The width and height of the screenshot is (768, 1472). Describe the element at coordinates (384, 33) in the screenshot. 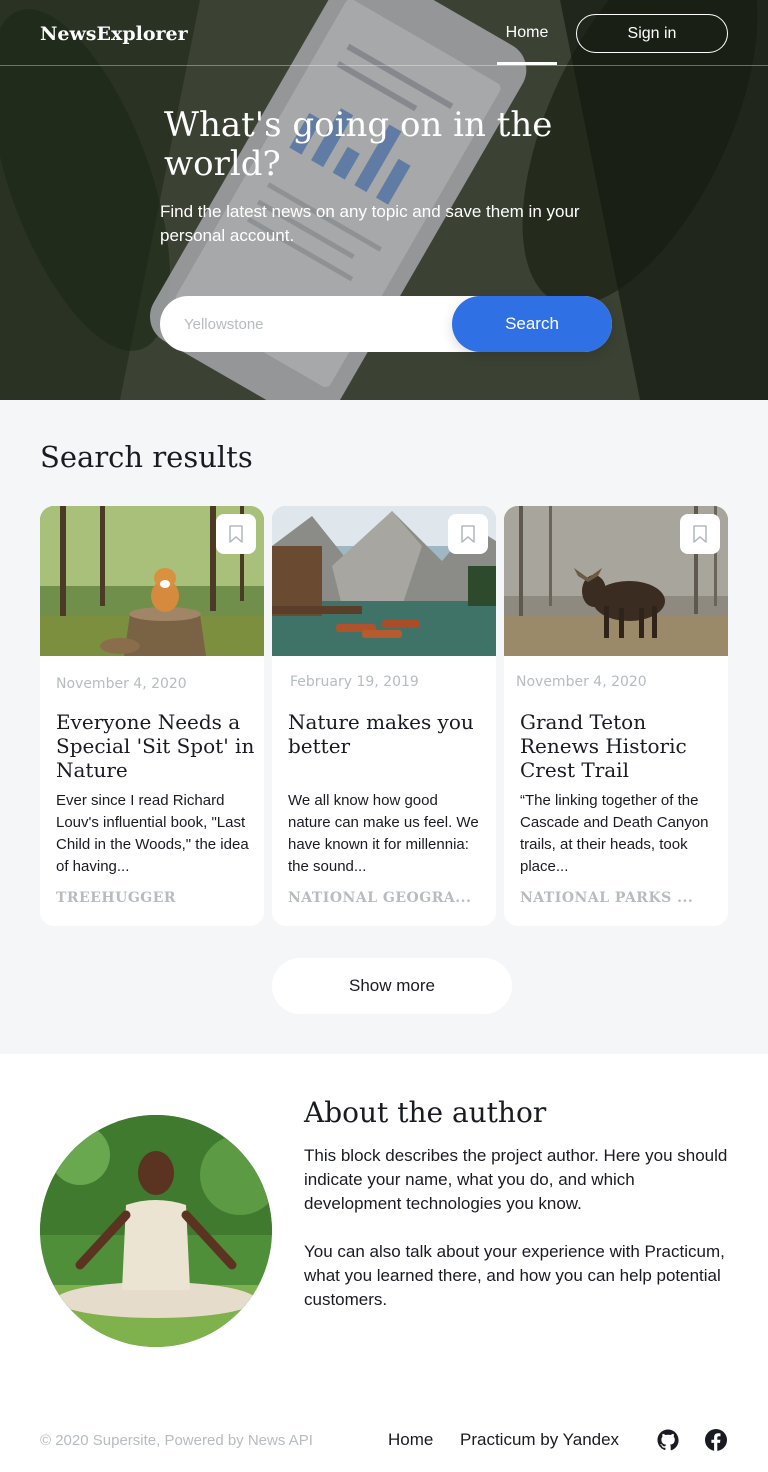

I see `site-header: NewsExplorer Home Sign in` at that location.